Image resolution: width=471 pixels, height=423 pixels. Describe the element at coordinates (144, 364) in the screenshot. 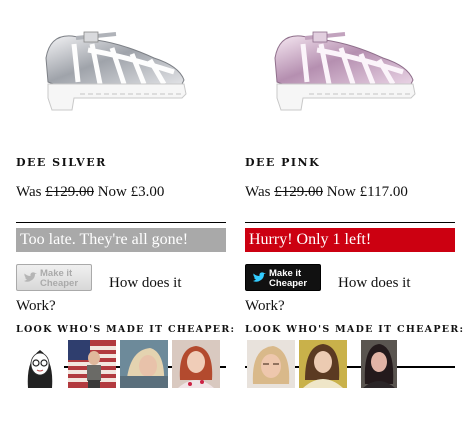

I see `avatar-blonde-girl` at that location.